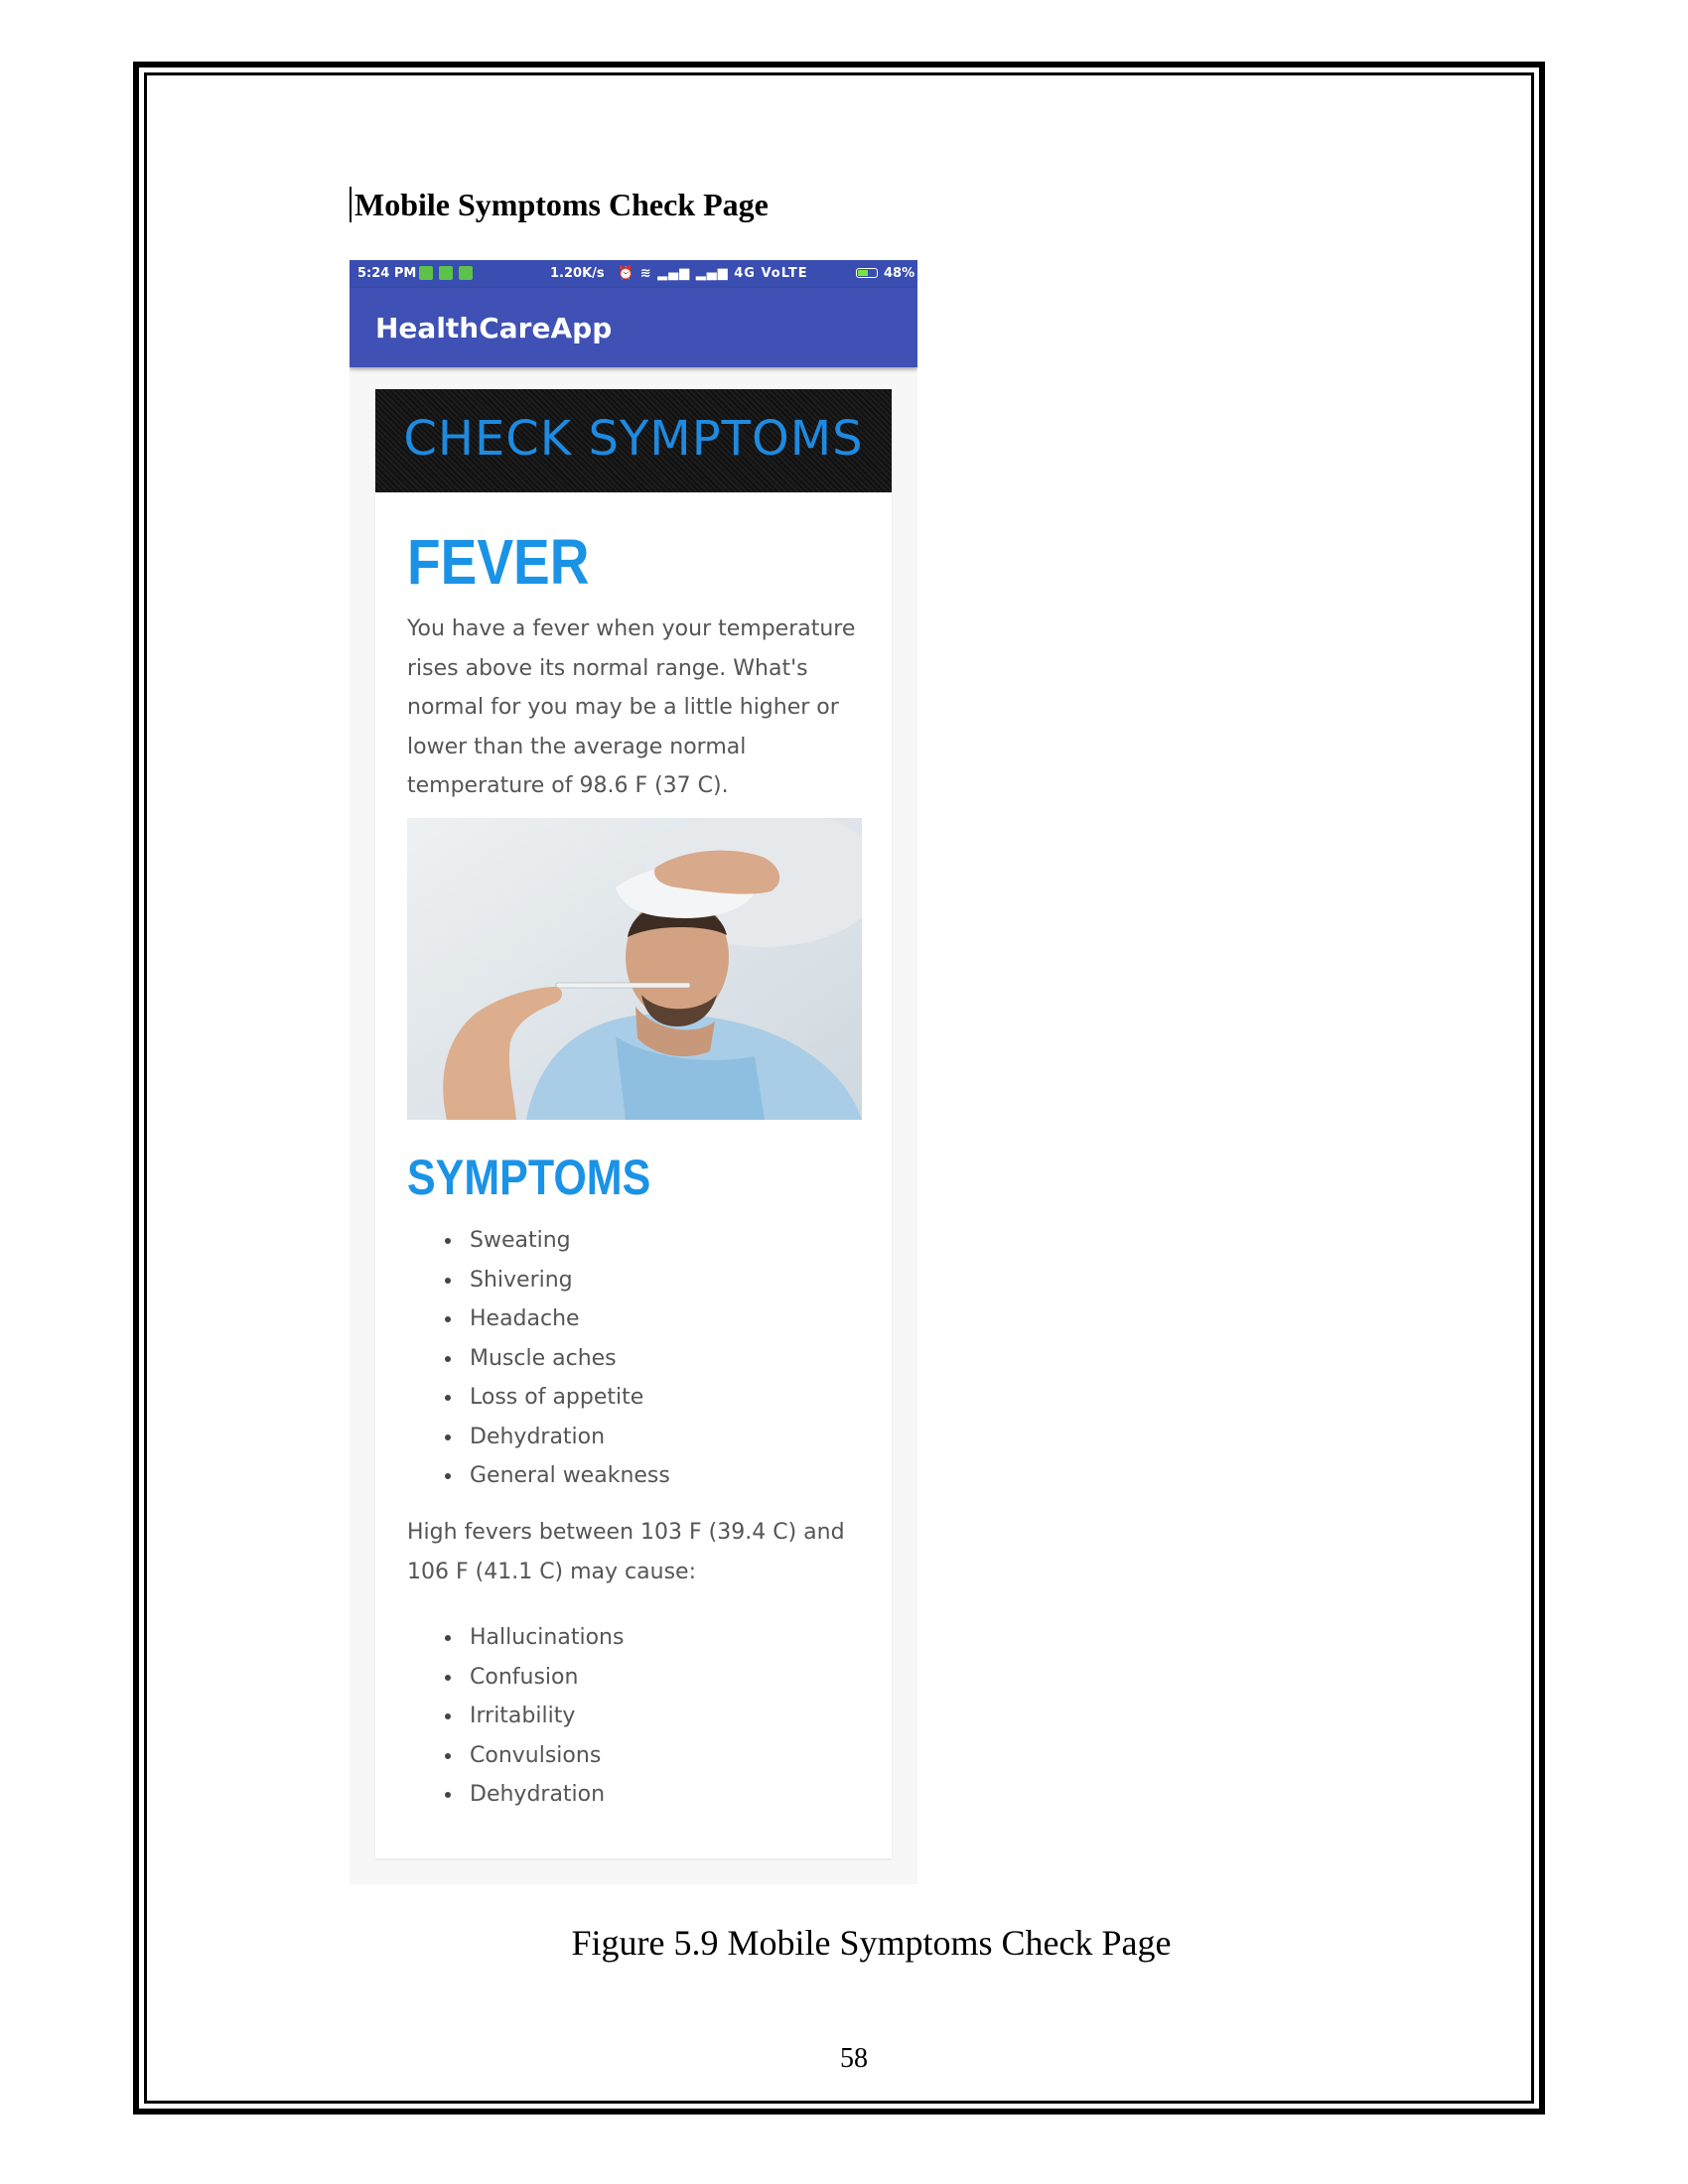 Image resolution: width=1688 pixels, height=2184 pixels. What do you see at coordinates (577, 273) in the screenshot?
I see `status-speed: 1.20K/s` at bounding box center [577, 273].